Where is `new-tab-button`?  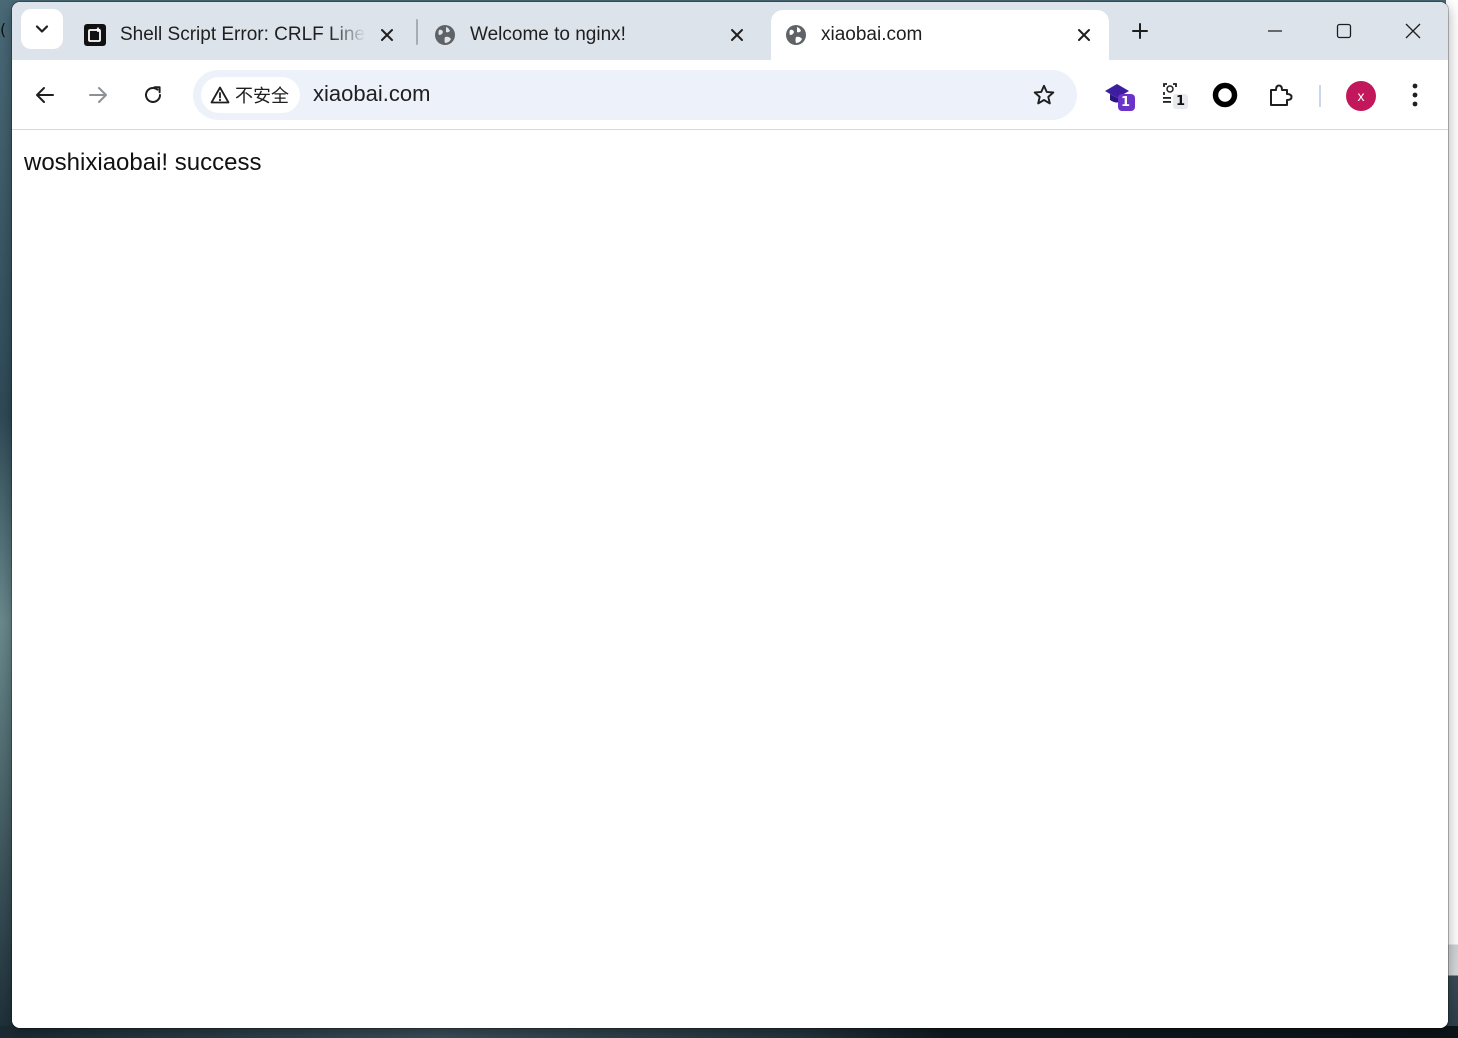 new-tab-button is located at coordinates (1140, 31).